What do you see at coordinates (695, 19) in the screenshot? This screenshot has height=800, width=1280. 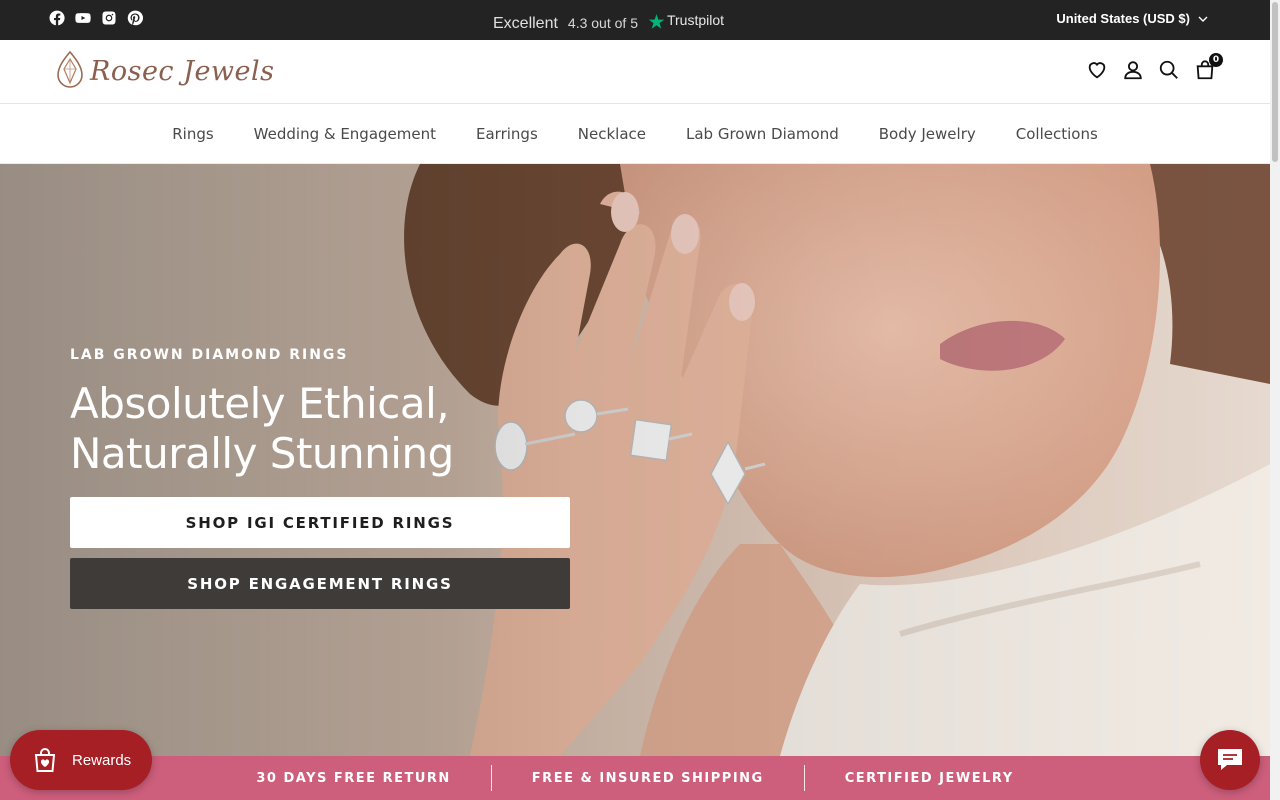 I see `trustpilot-label: Trustpilot` at bounding box center [695, 19].